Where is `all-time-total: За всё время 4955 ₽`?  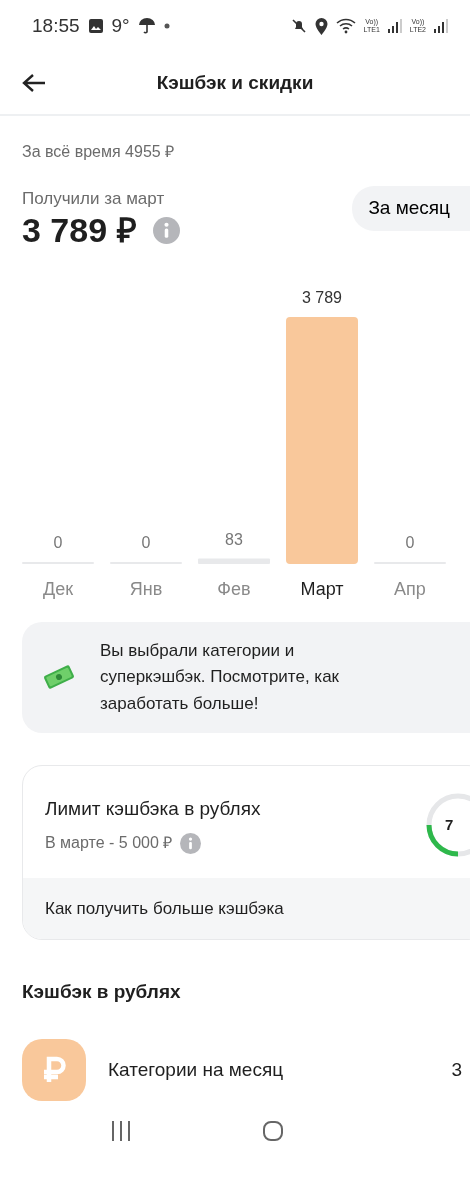
all-time-total: За всё время 4955 ₽ is located at coordinates (98, 151).